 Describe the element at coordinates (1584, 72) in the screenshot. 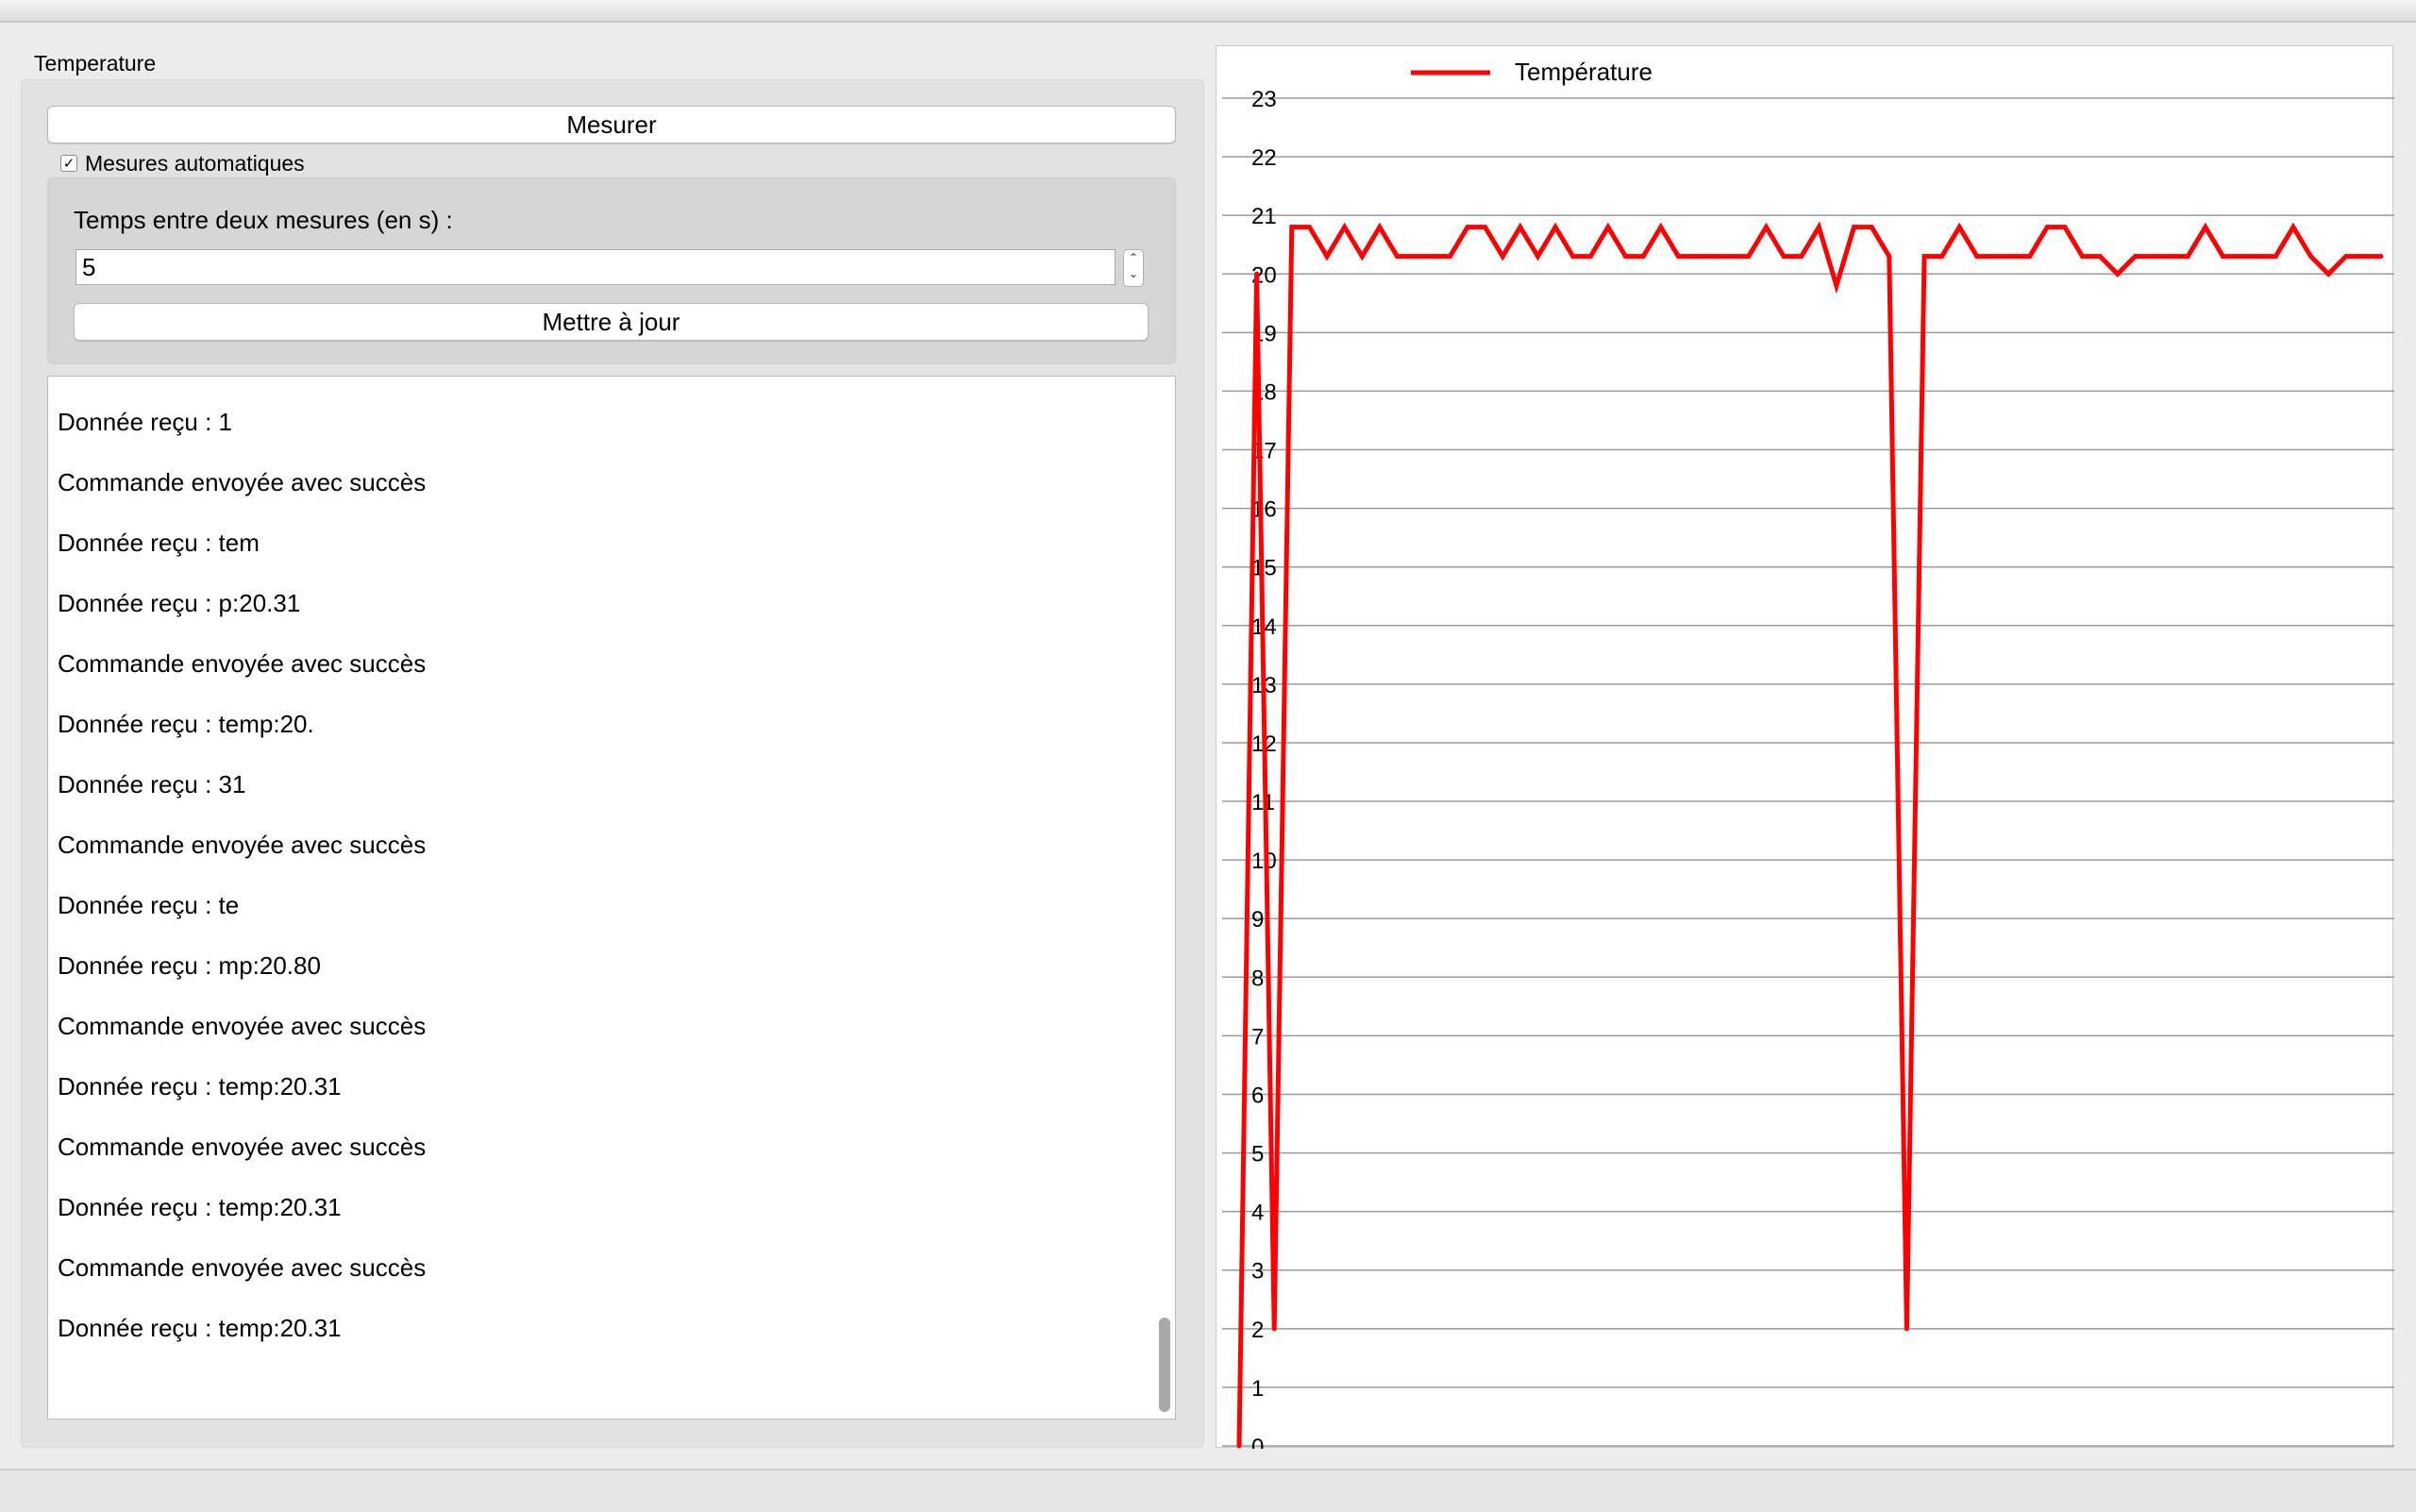

I see `legend-label: Température` at that location.